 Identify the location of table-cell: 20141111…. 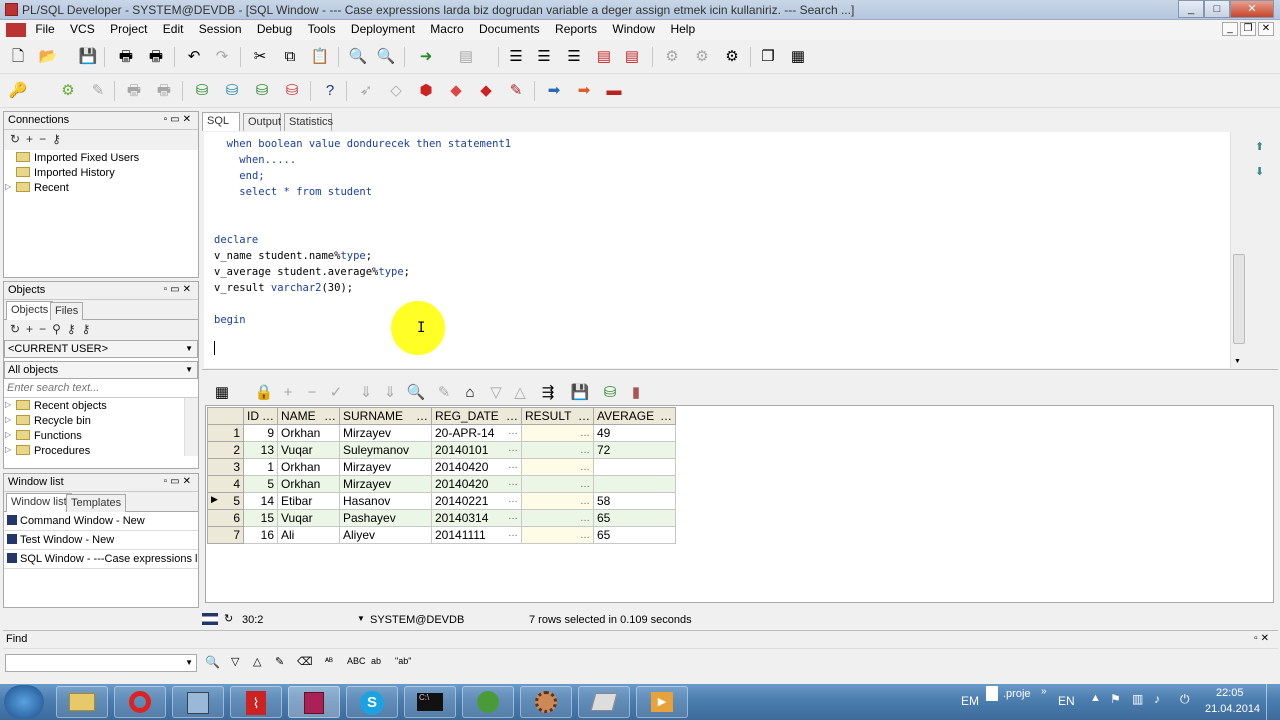
(476, 535).